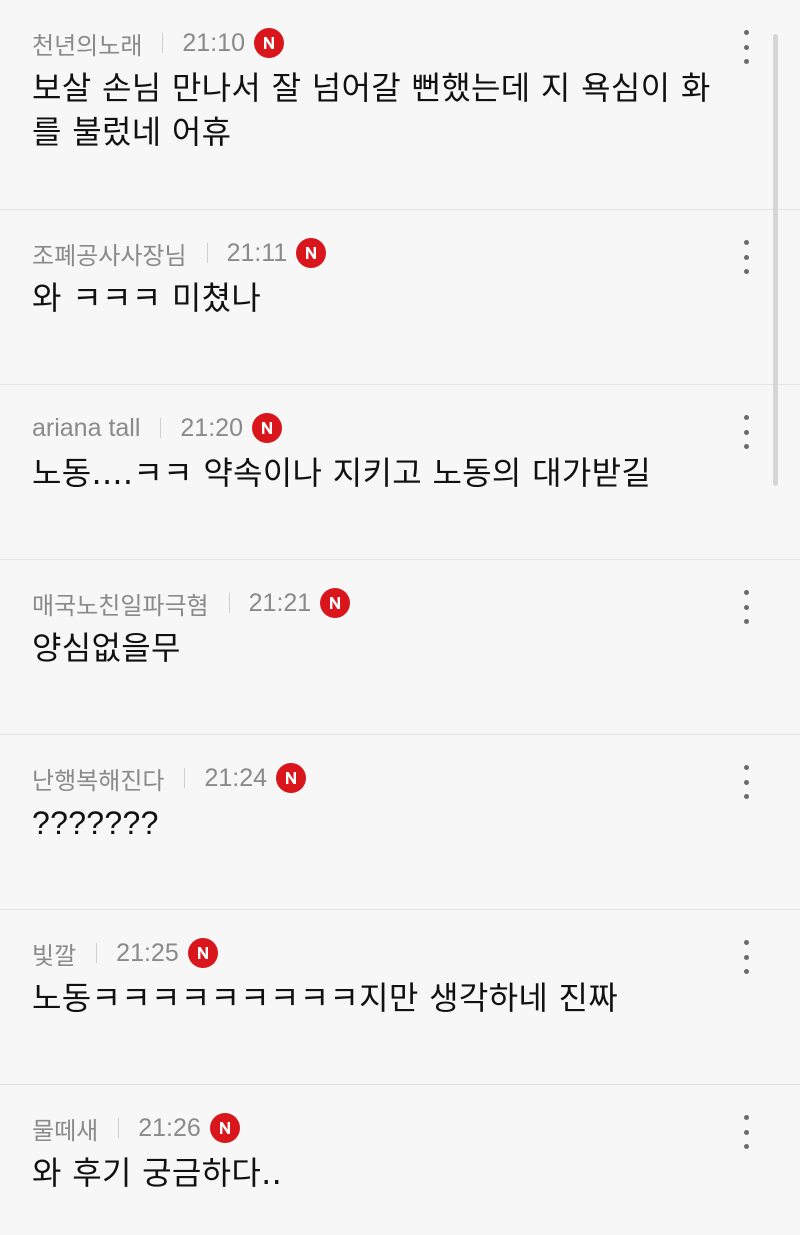  I want to click on comment-meta: 난행복해진다 21:24, so click(376, 778).